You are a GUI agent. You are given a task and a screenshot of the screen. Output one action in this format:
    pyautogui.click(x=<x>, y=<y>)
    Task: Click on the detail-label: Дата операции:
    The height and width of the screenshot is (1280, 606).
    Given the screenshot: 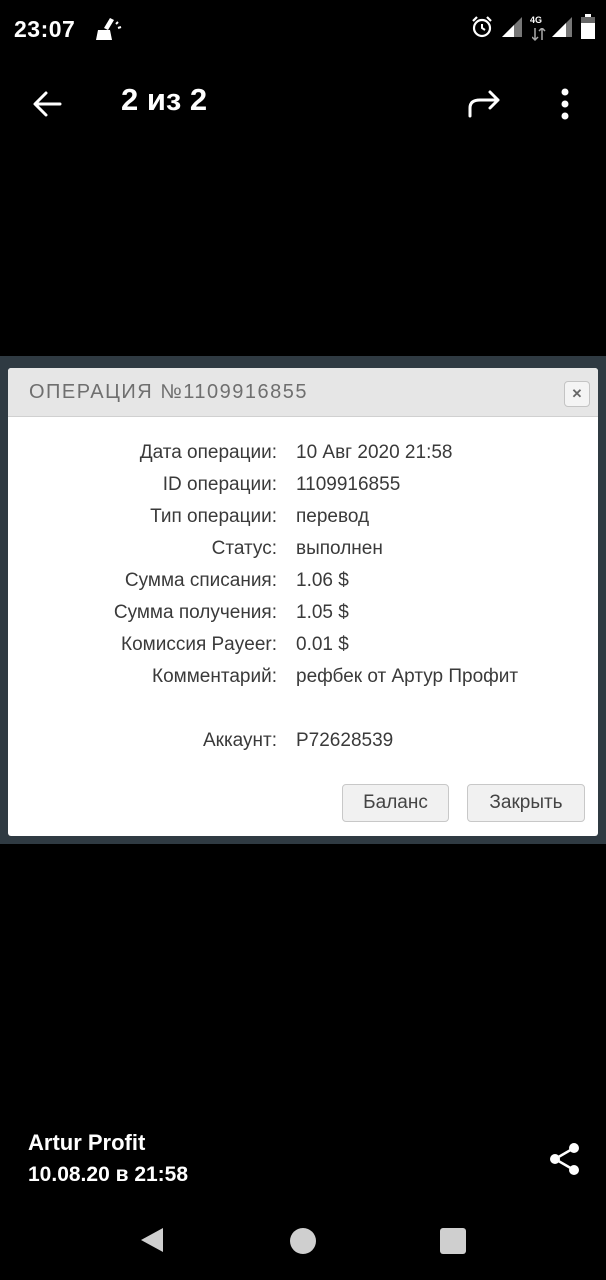 What is the action you would take?
    pyautogui.click(x=208, y=452)
    